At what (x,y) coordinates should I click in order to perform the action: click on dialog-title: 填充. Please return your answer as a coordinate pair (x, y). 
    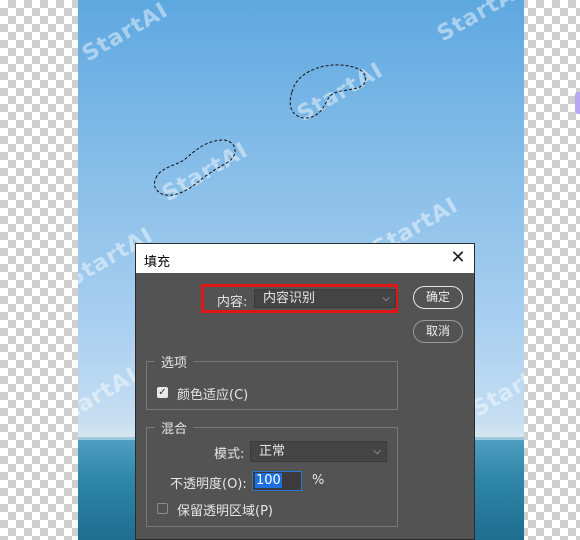
    Looking at the image, I should click on (157, 262).